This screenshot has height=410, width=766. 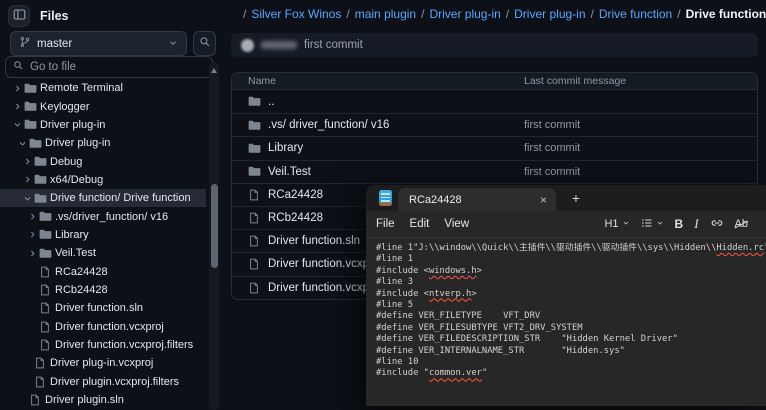 I want to click on tree-item-label: Veil.Test, so click(x=75, y=253).